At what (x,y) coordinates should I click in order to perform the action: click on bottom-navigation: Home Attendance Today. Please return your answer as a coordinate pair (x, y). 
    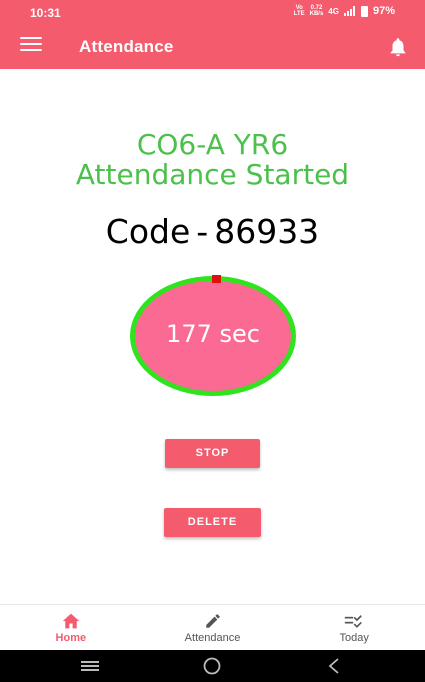
    Looking at the image, I should click on (212, 627).